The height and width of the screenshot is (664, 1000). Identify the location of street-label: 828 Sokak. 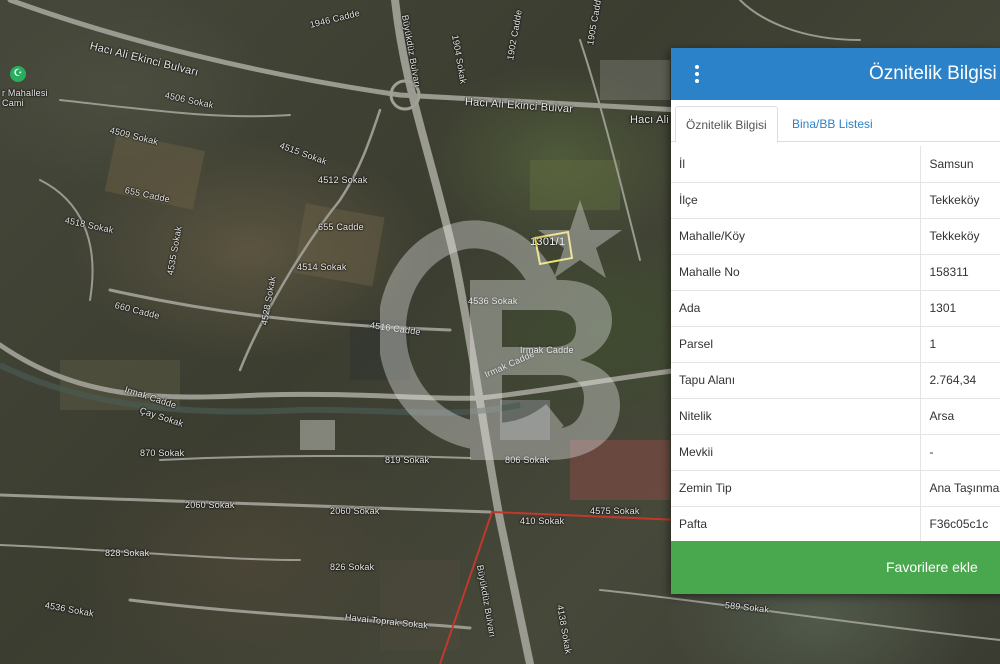
(127, 553).